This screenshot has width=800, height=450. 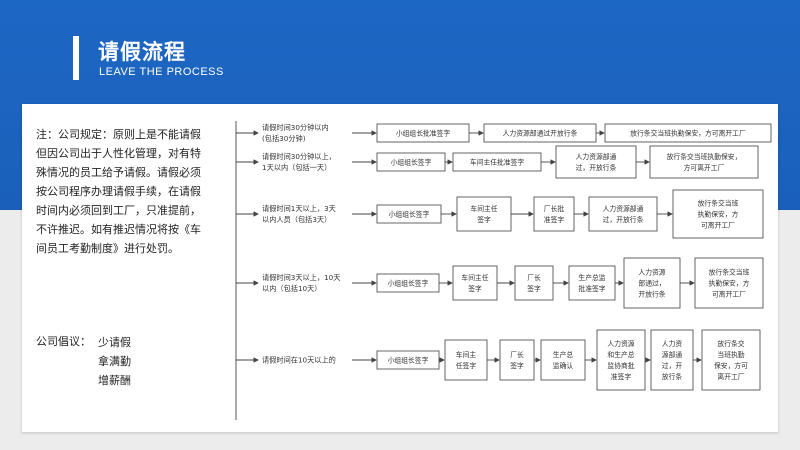 What do you see at coordinates (704, 156) in the screenshot?
I see `step-text: 放行条交当班执勤保安，` at bounding box center [704, 156].